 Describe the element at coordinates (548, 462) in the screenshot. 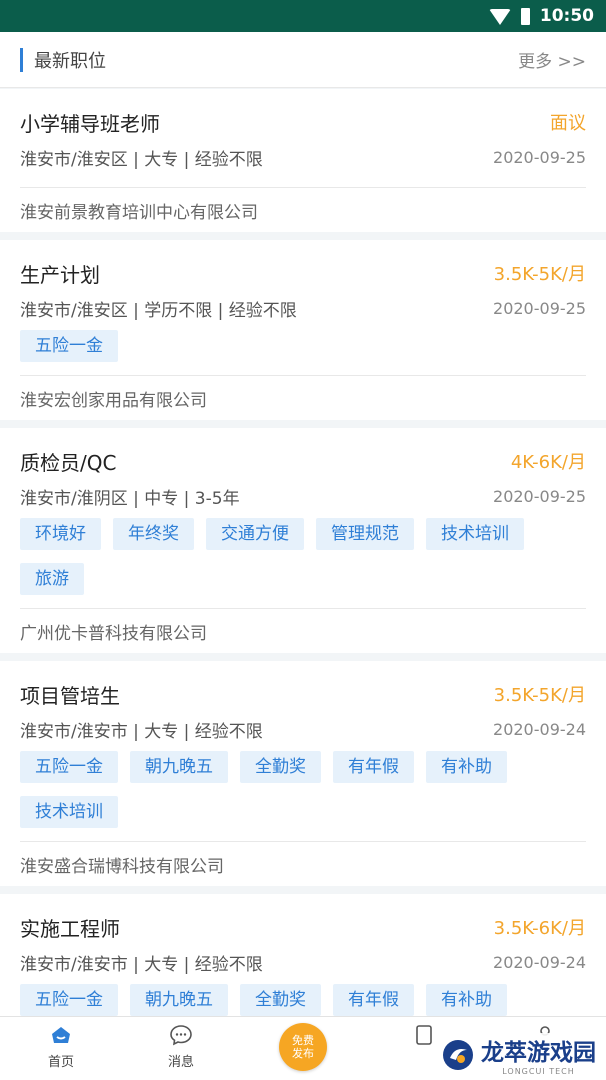

I see `job-salary: 4K-6K/月` at that location.